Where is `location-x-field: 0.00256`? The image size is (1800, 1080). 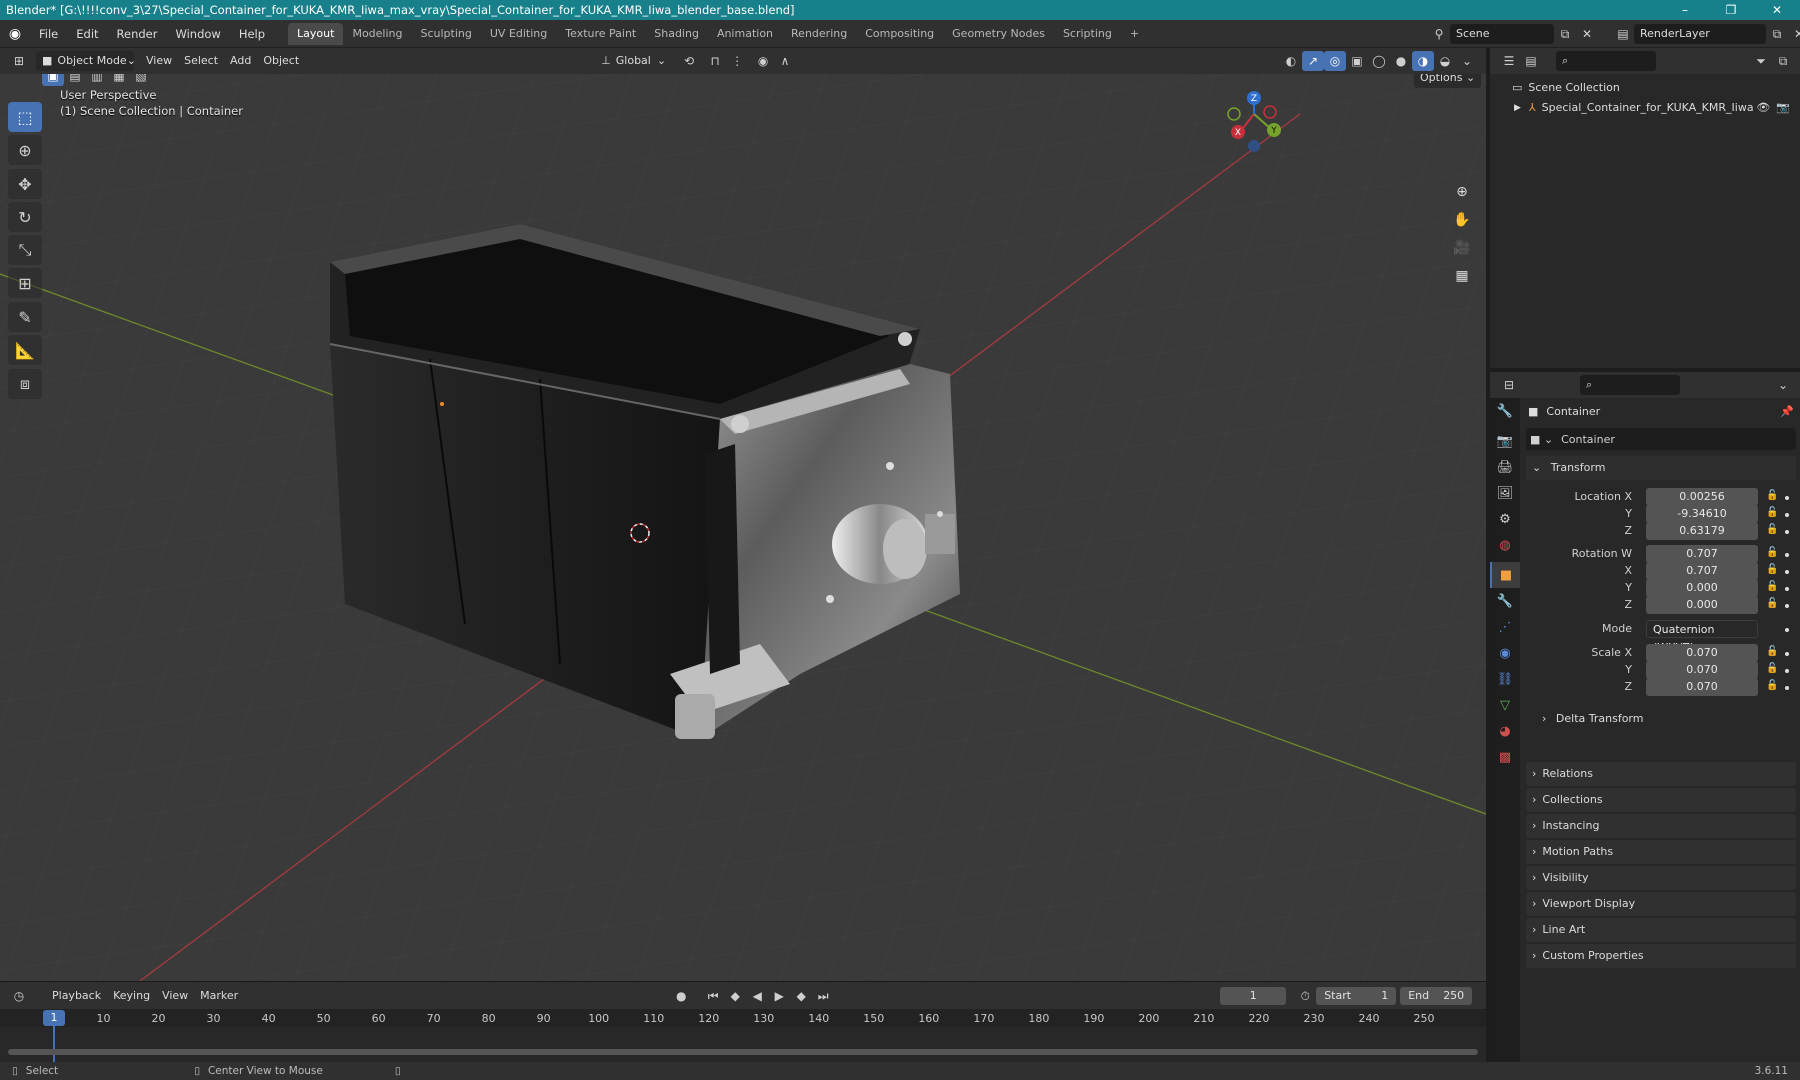
location-x-field: 0.00256 is located at coordinates (1702, 497).